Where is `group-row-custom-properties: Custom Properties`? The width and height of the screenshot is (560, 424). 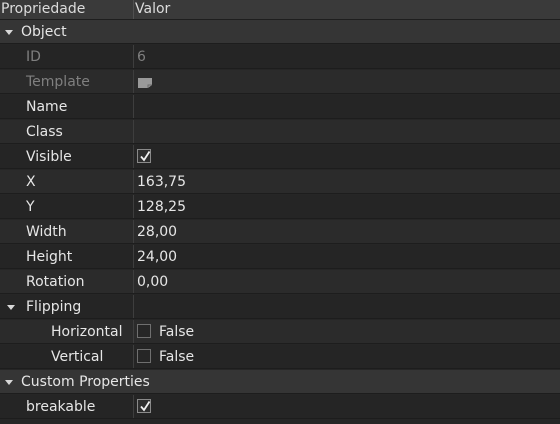 group-row-custom-properties: Custom Properties is located at coordinates (280, 382).